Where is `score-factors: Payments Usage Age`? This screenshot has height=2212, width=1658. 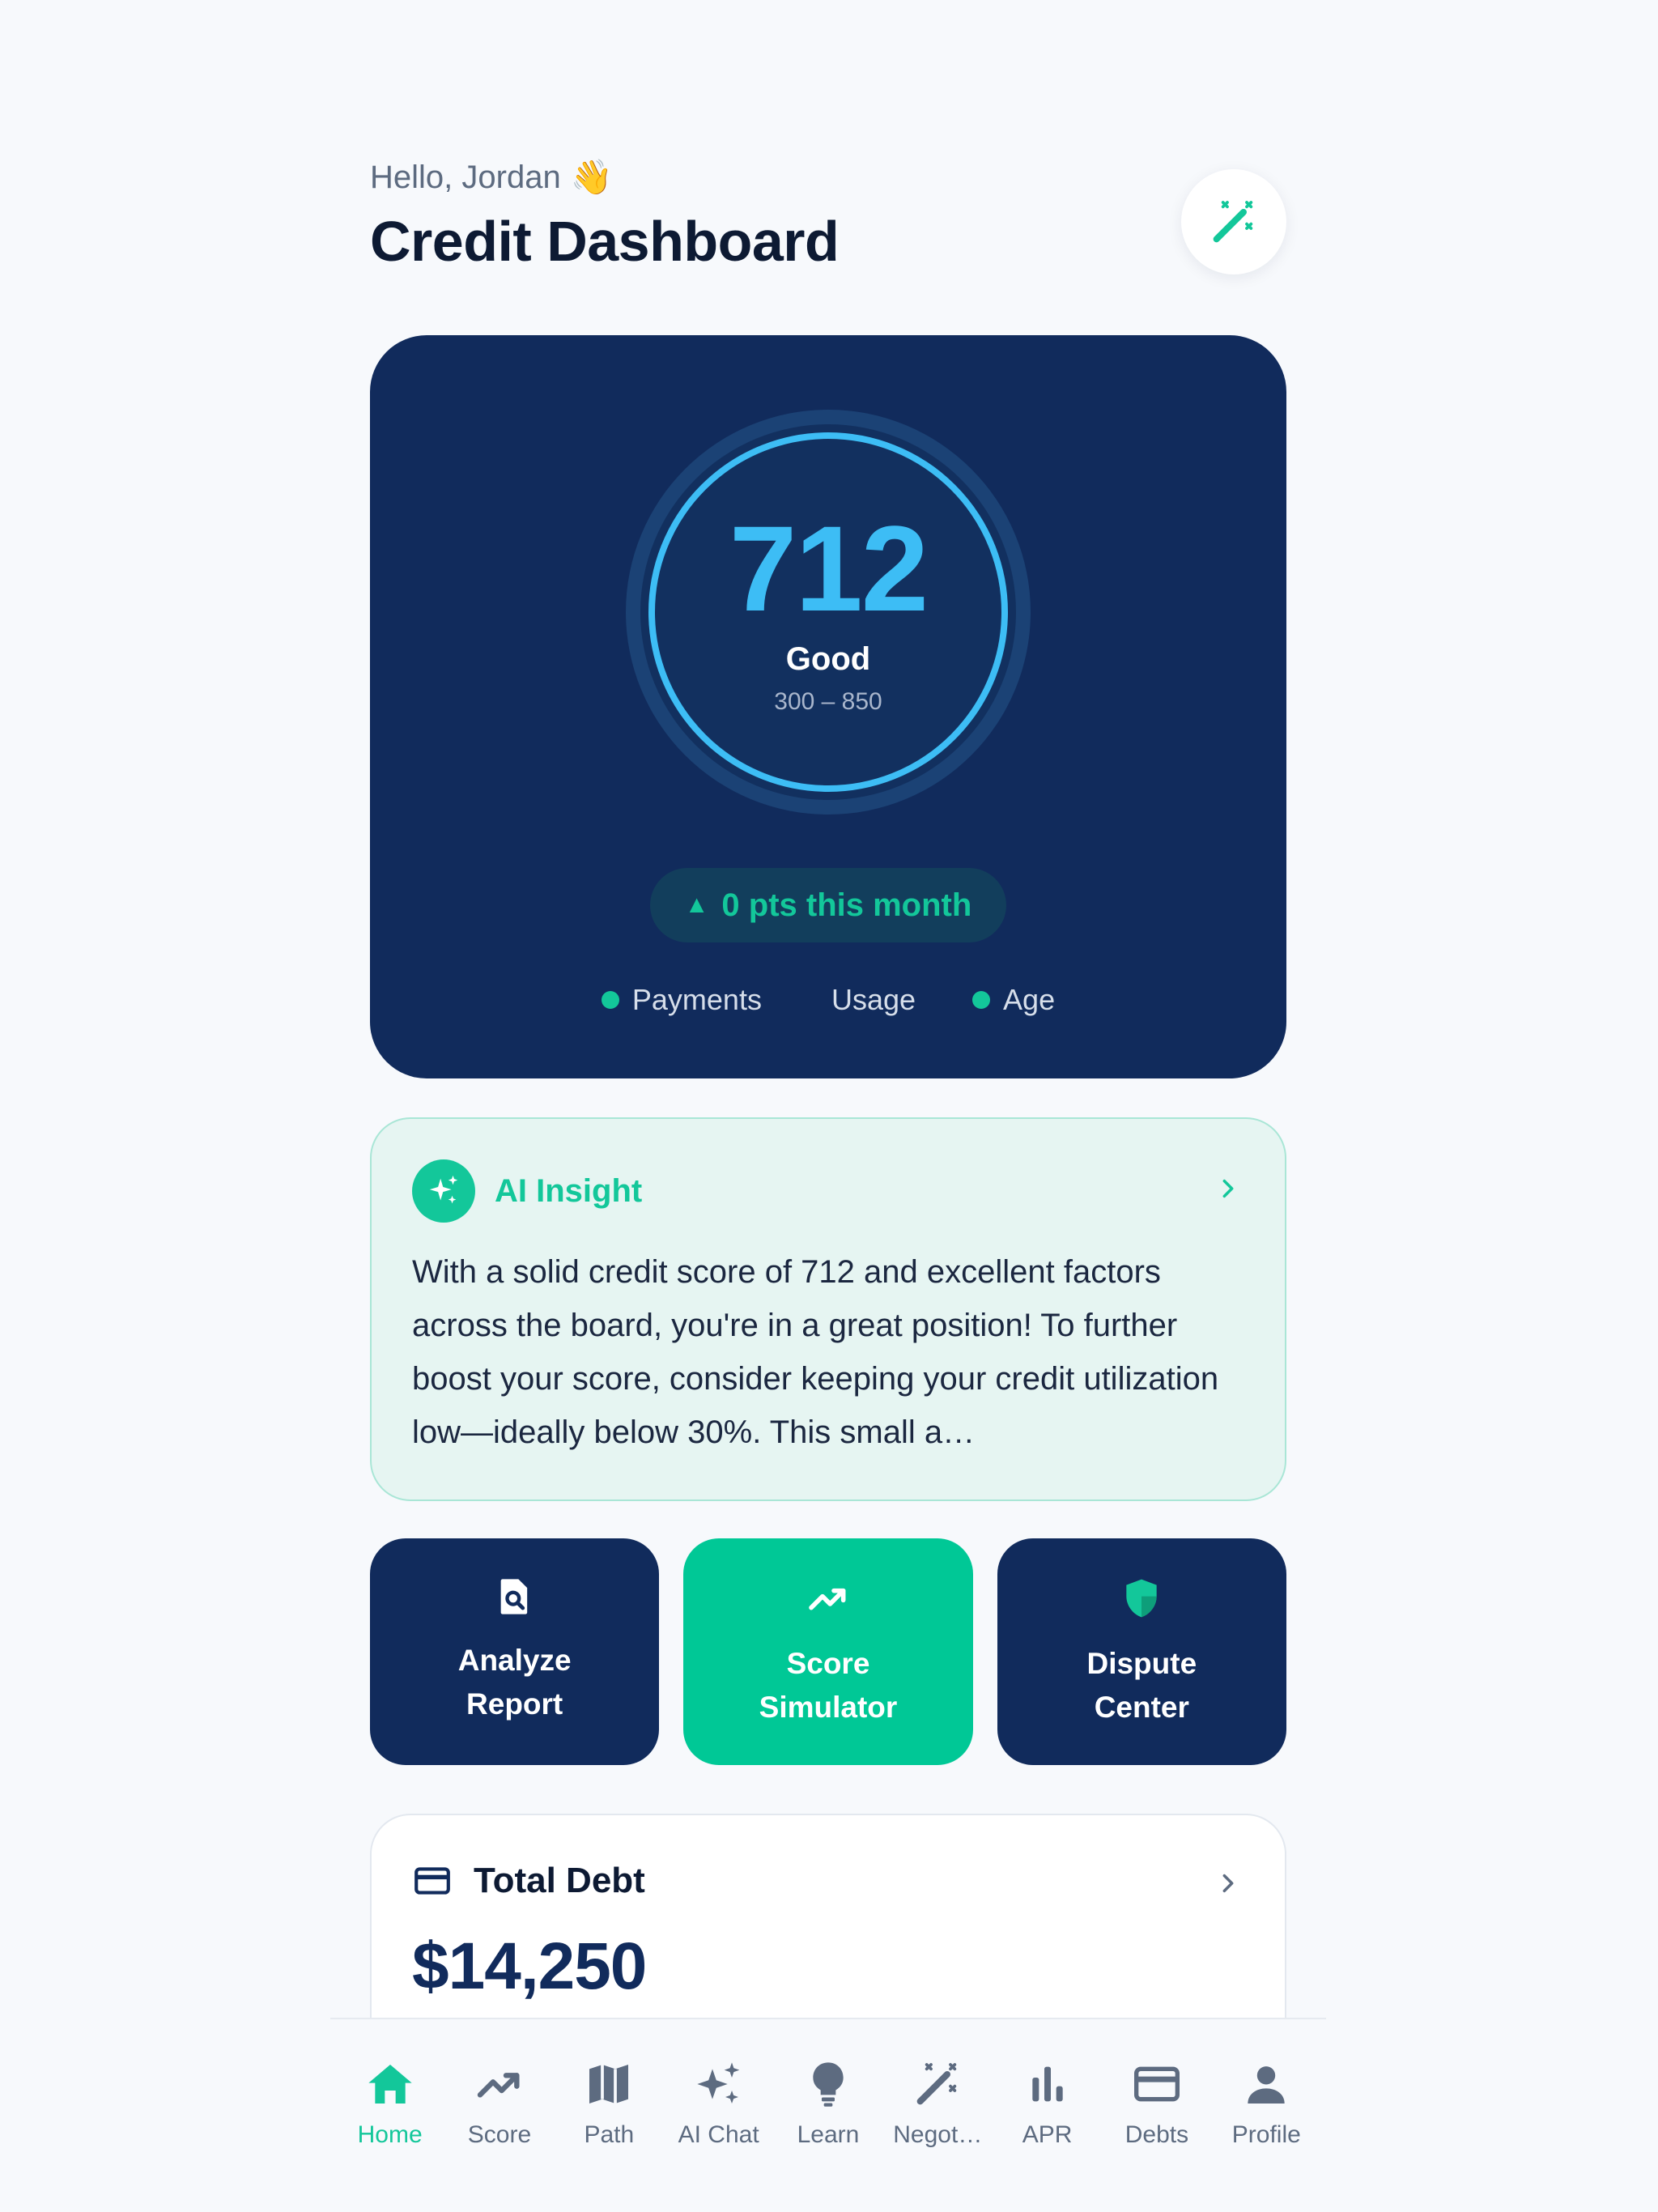
score-factors: Payments Usage Age is located at coordinates (828, 1000).